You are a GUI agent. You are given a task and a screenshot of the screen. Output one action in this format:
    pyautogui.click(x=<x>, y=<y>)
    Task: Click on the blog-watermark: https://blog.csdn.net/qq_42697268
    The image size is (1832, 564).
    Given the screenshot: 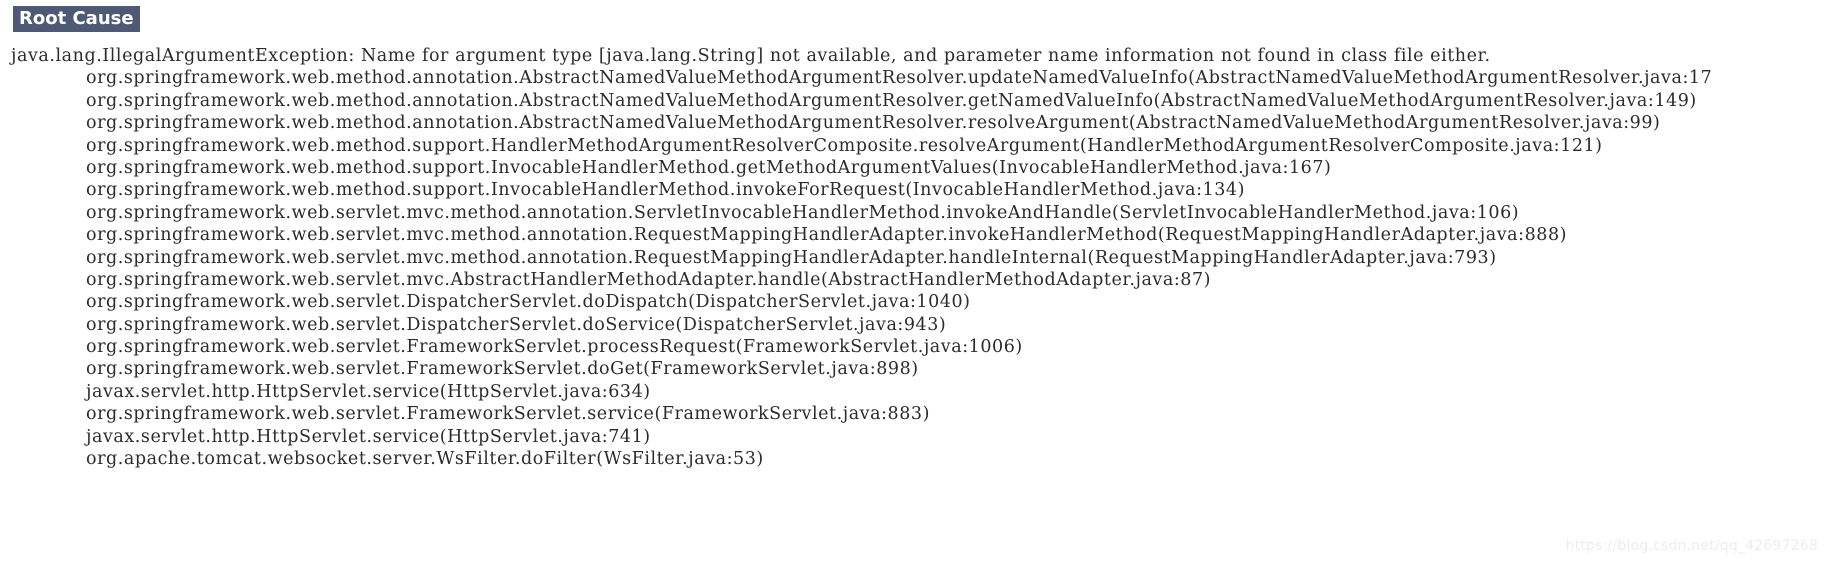 What is the action you would take?
    pyautogui.click(x=1691, y=546)
    